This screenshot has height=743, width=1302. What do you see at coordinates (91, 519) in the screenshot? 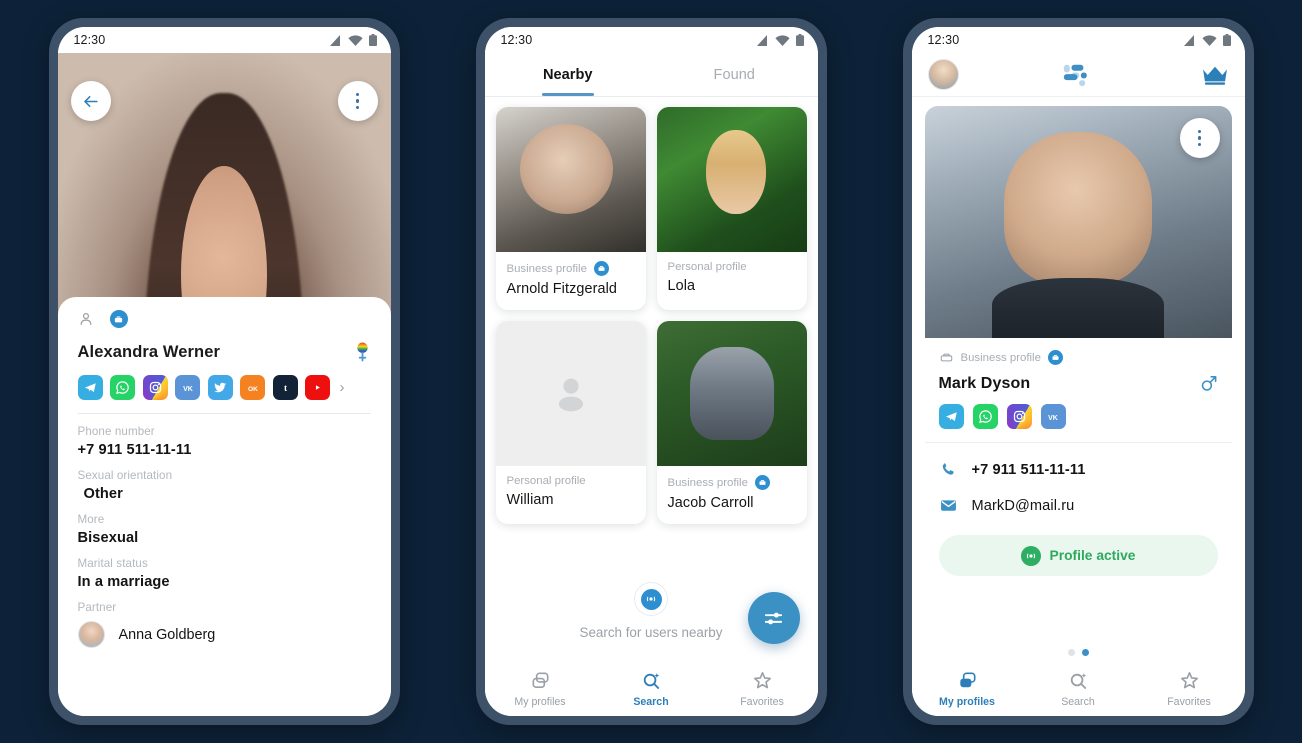
I see `field-label: More` at bounding box center [91, 519].